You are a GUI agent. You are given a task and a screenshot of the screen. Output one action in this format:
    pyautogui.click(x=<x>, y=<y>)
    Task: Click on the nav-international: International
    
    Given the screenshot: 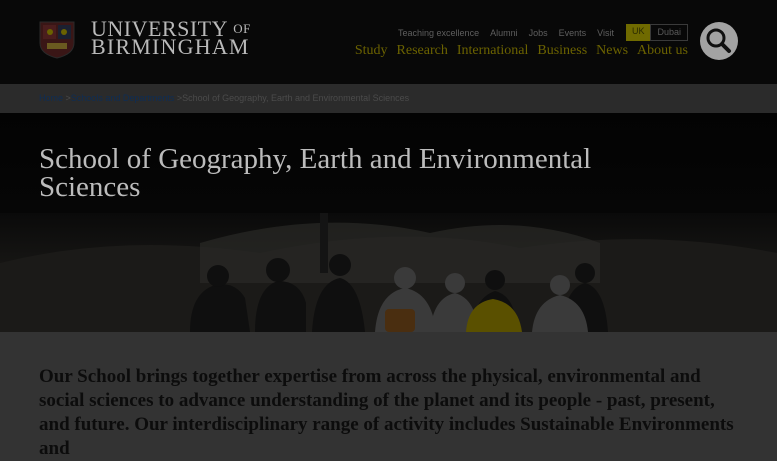 What is the action you would take?
    pyautogui.click(x=493, y=51)
    